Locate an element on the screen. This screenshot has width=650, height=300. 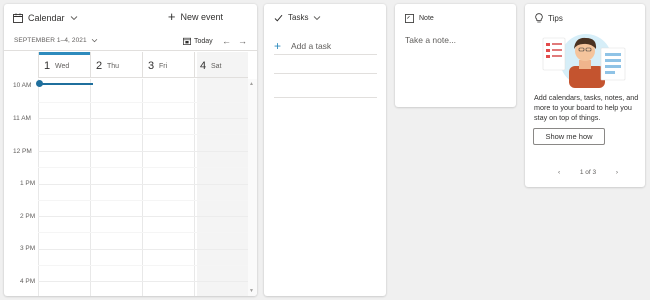
day-name: Wed is located at coordinates (62, 66).